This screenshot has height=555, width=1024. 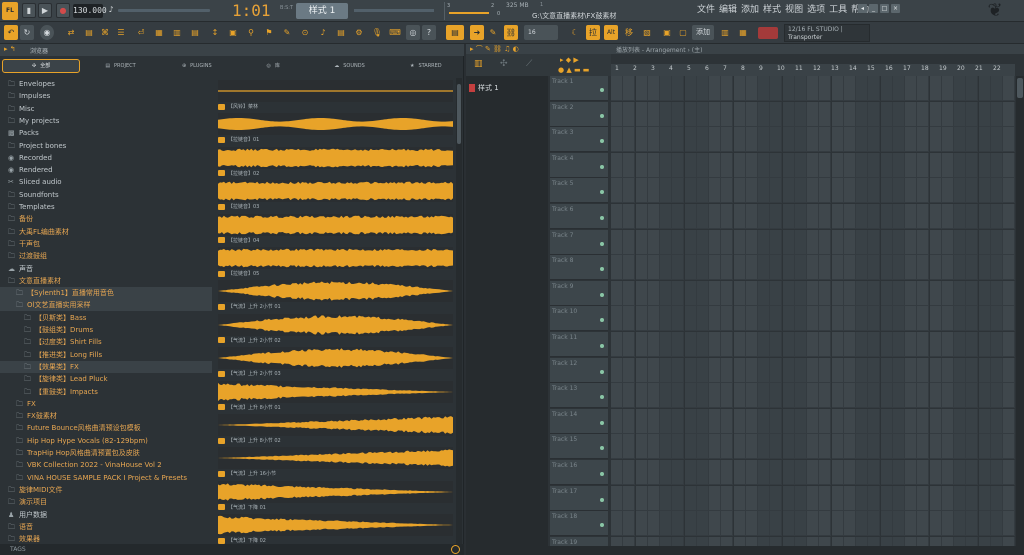 I want to click on browser-item: 🗀 FX鼓素材, so click(x=106, y=416).